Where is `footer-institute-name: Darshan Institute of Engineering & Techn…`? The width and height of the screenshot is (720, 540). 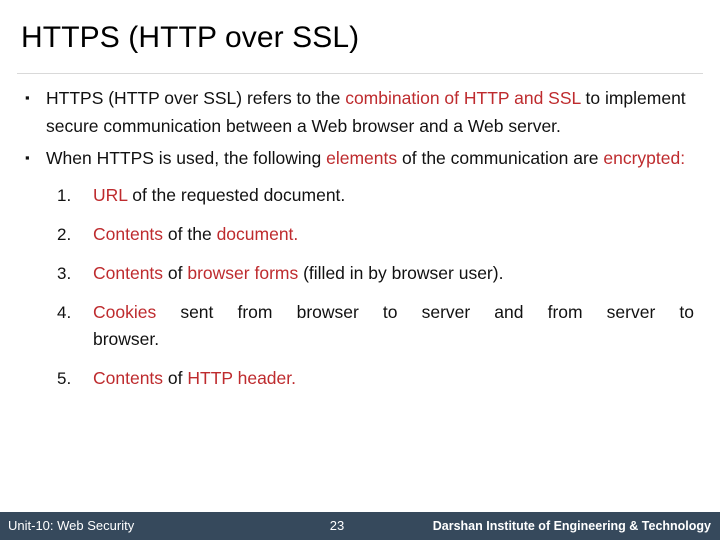 footer-institute-name: Darshan Institute of Engineering & Techn… is located at coordinates (571, 526).